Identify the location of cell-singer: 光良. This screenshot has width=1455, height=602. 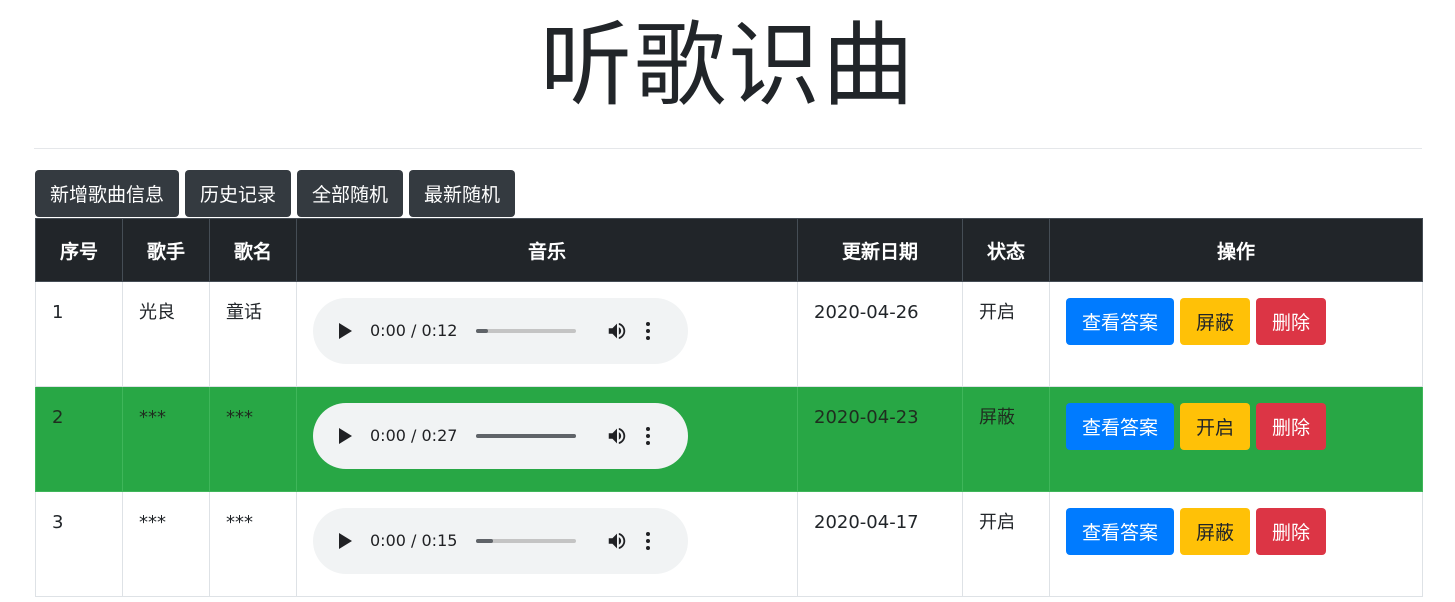
(166, 334).